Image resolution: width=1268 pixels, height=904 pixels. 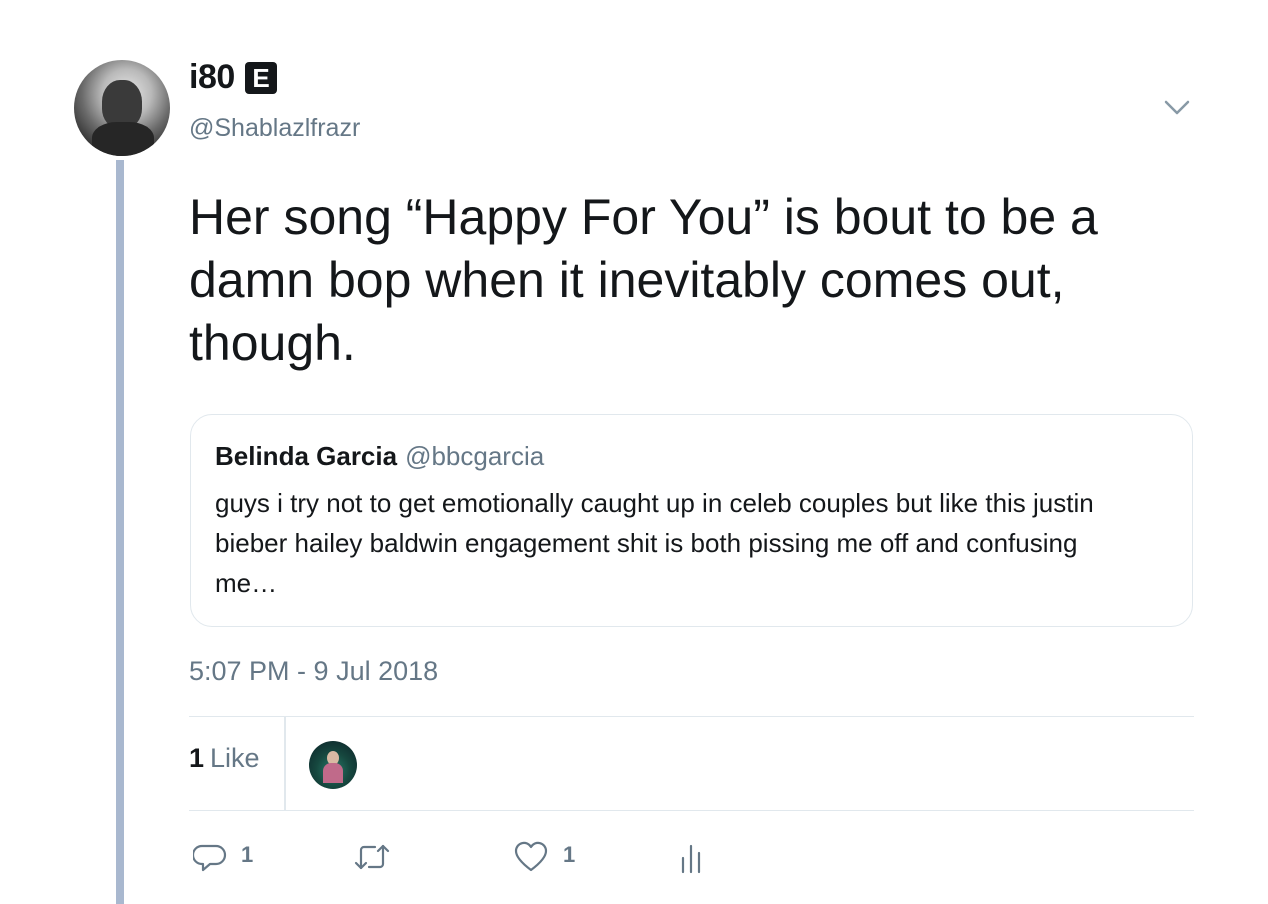 What do you see at coordinates (235, 758) in the screenshot?
I see `likes-label: Like` at bounding box center [235, 758].